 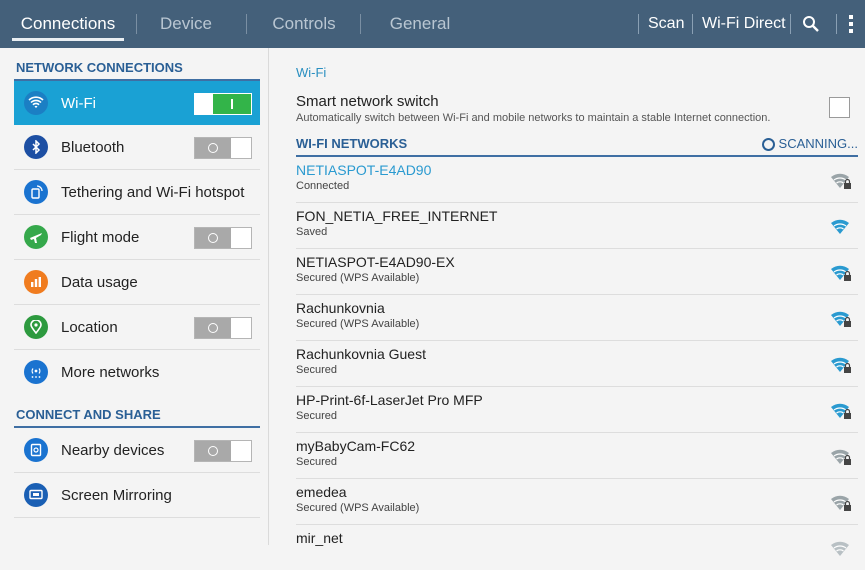 What do you see at coordinates (36, 282) in the screenshot?
I see `data-usage-icon` at bounding box center [36, 282].